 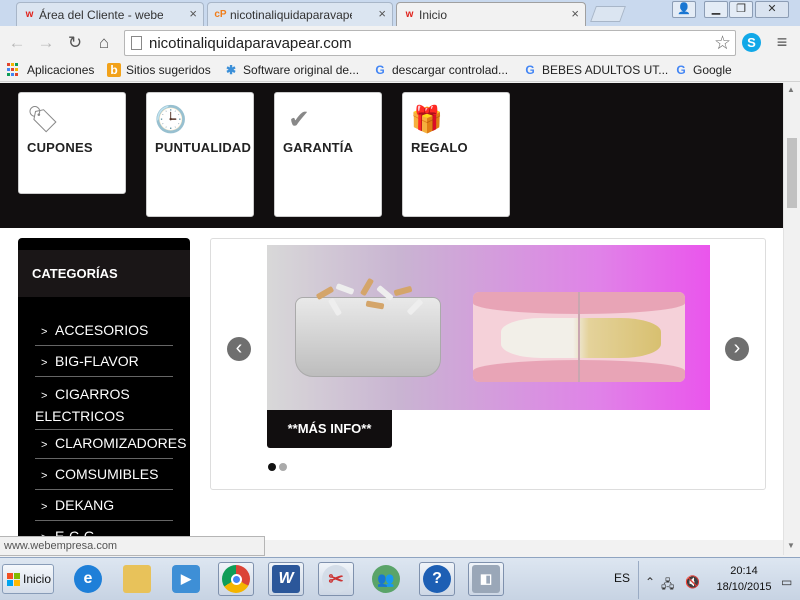 What do you see at coordinates (608, 14) in the screenshot?
I see `new-tab-button` at bounding box center [608, 14].